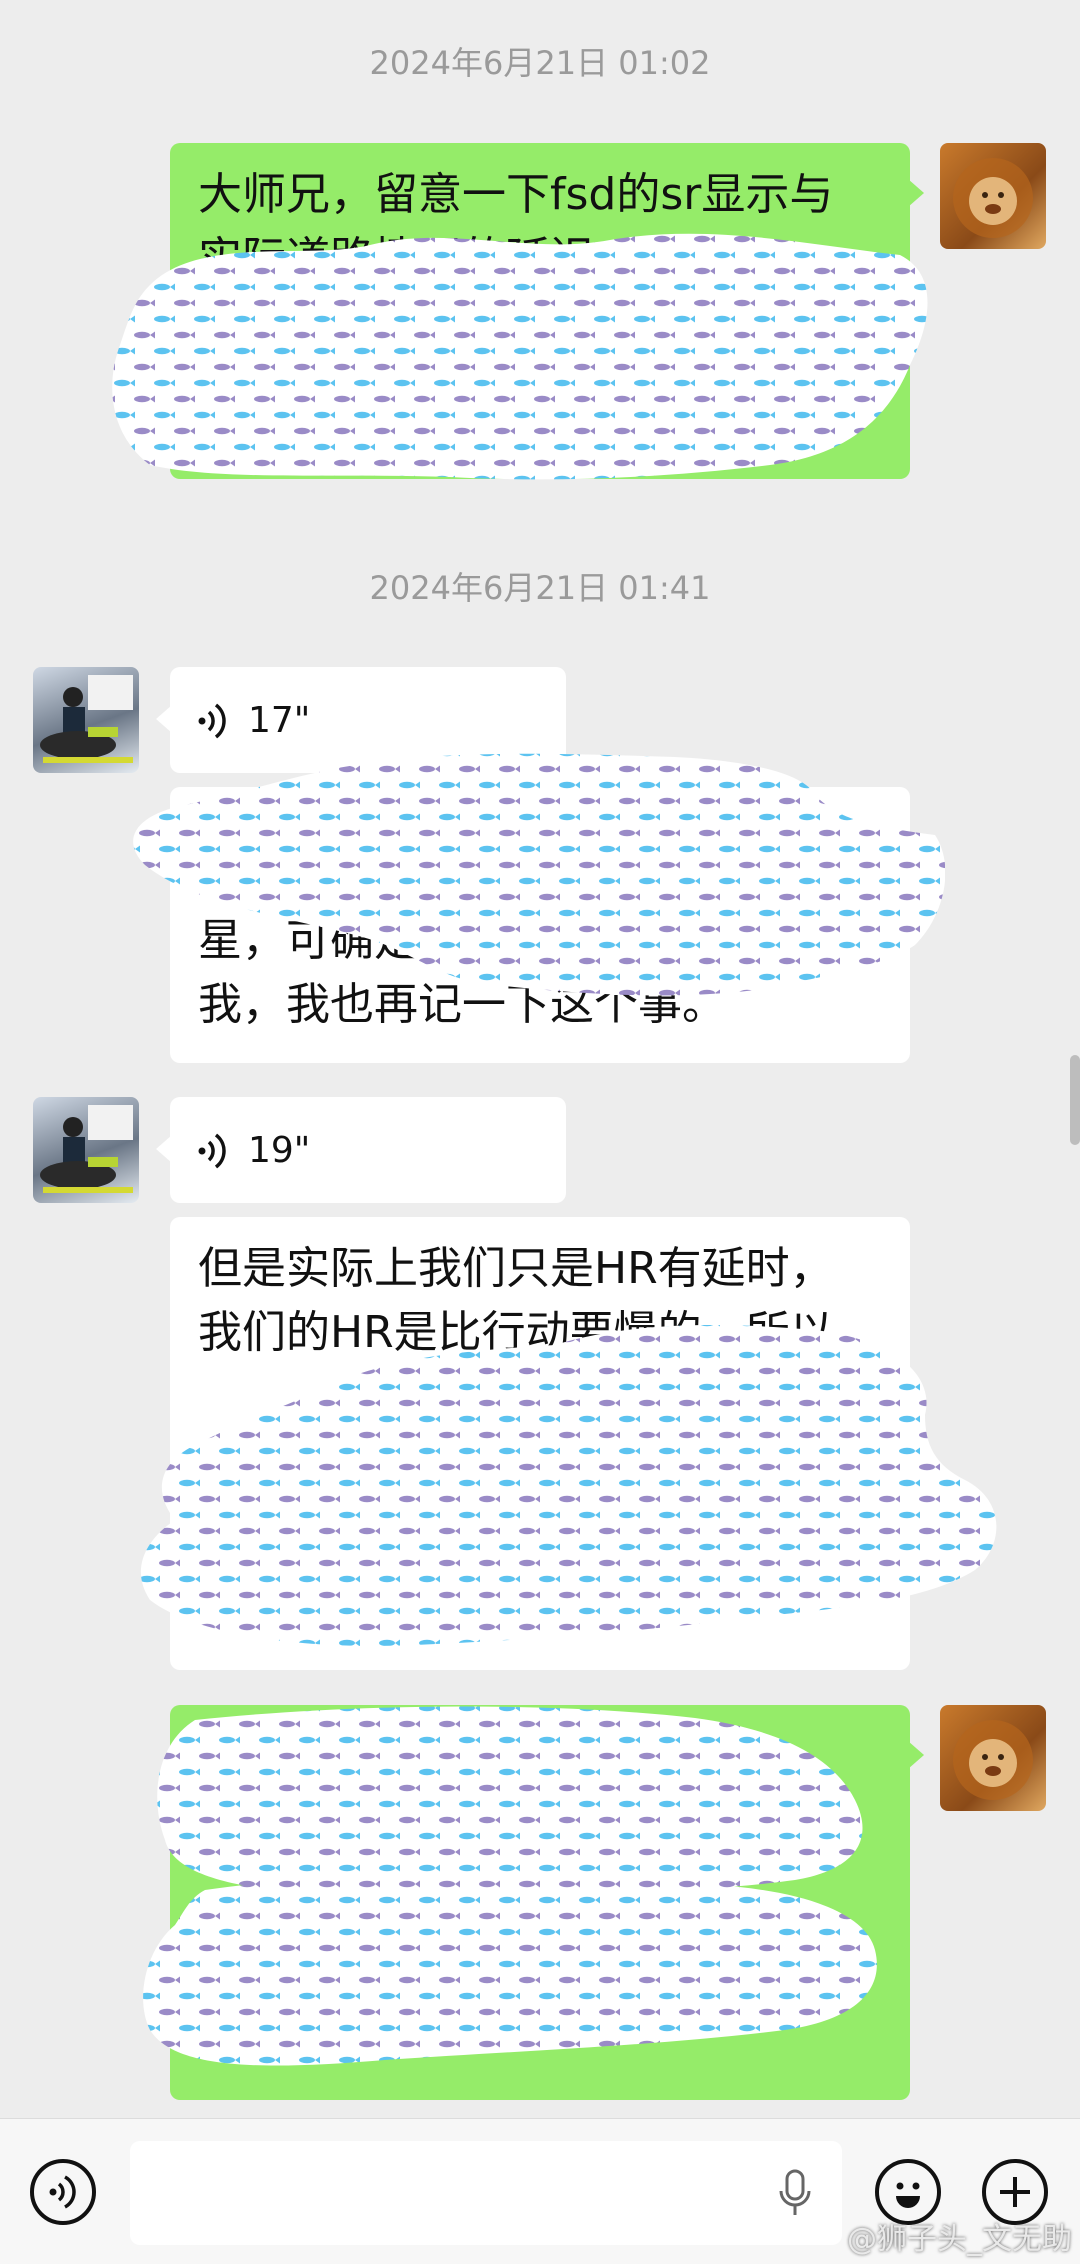  I want to click on scrollbar, so click(1075, 1100).